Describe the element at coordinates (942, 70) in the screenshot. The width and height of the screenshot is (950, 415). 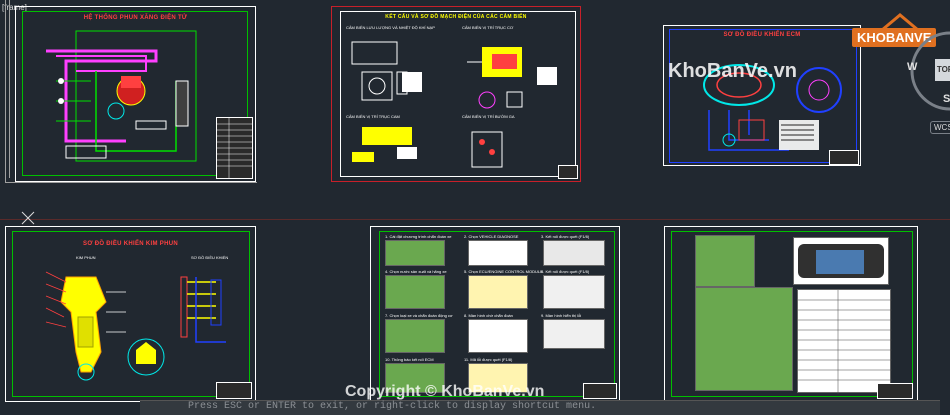
I see `viewcube-top-face: TOP` at that location.